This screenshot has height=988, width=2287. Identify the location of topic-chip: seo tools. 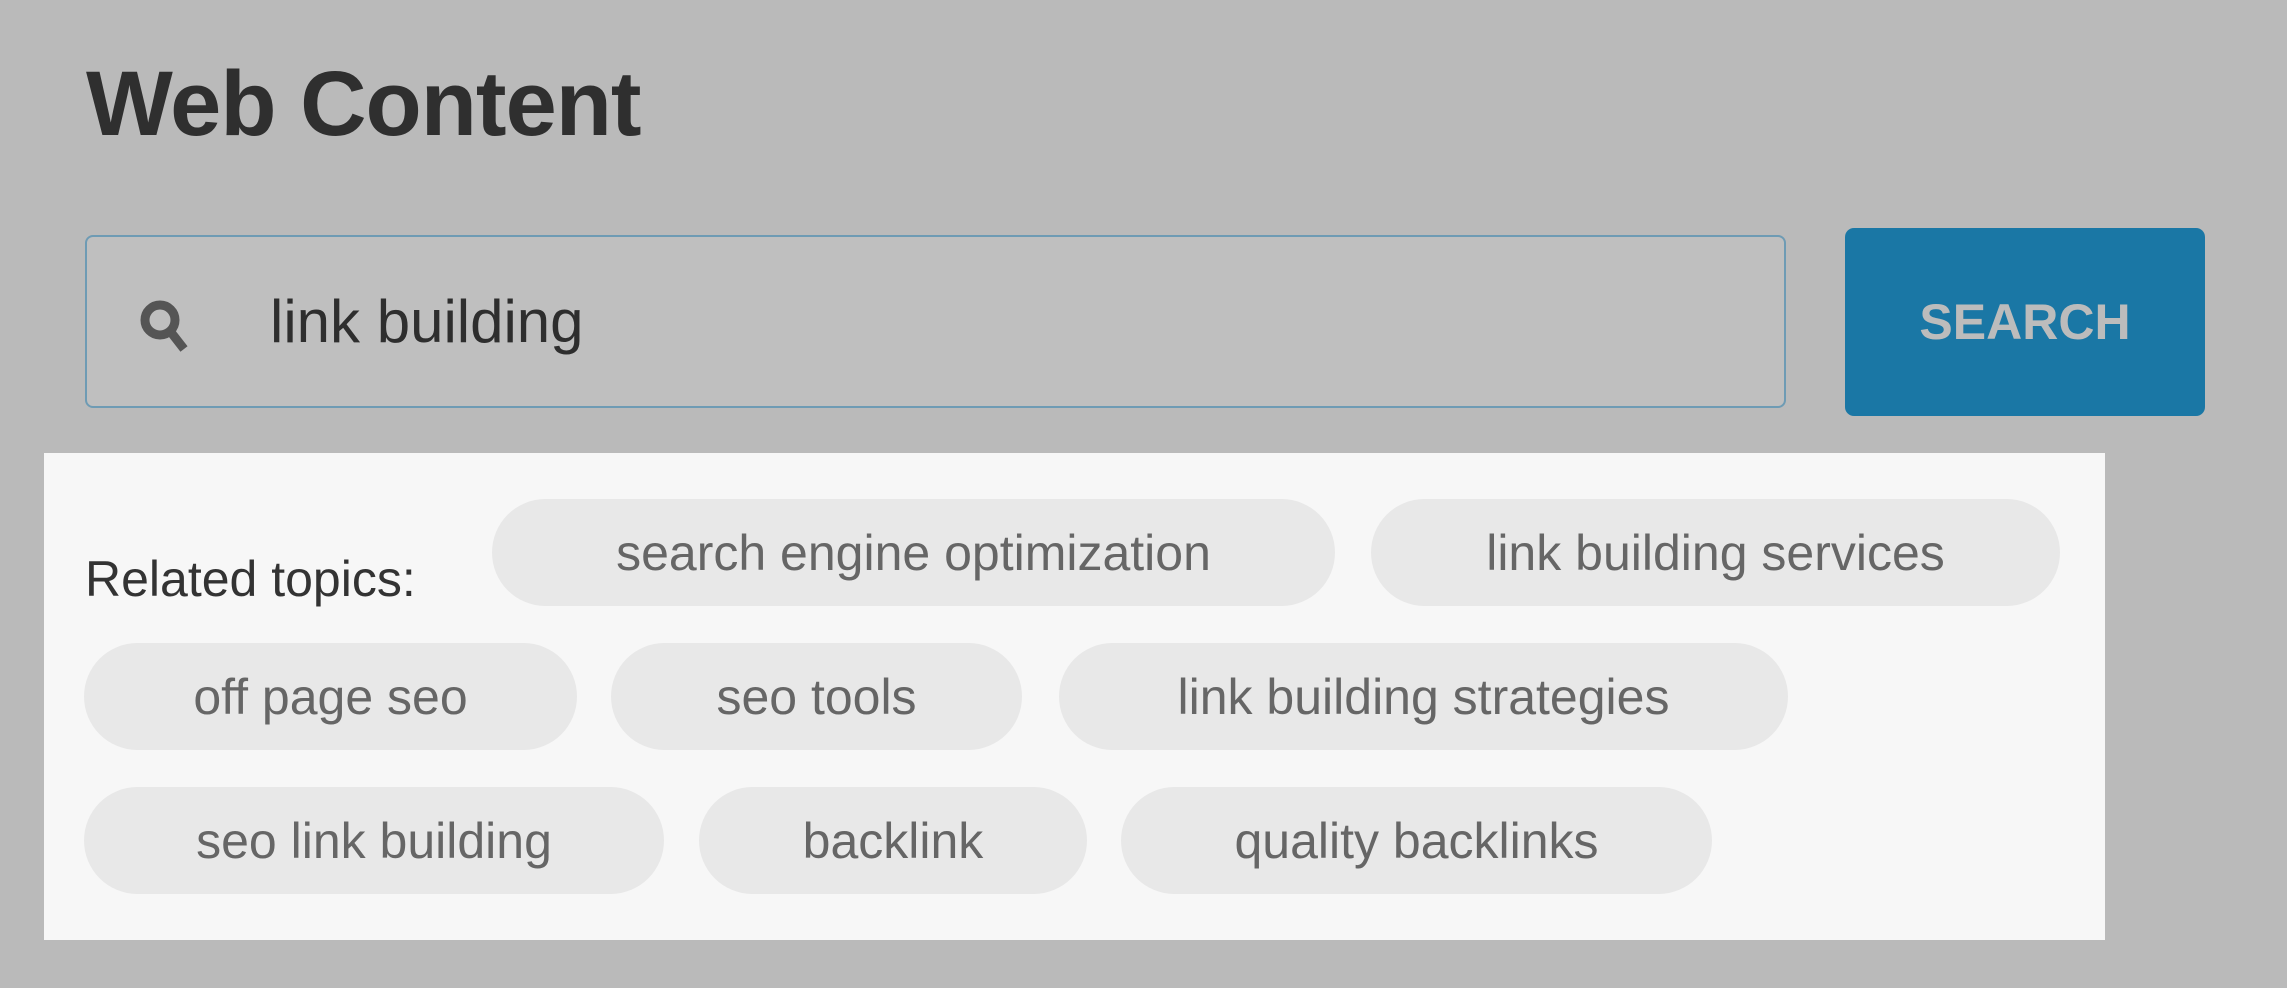
(816, 696).